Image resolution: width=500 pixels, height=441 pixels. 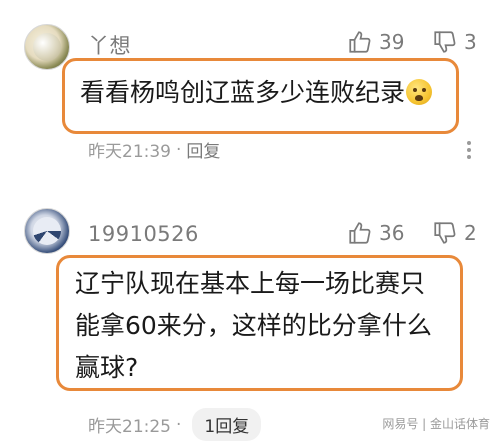 I want to click on dislike-count: 3, so click(x=470, y=42).